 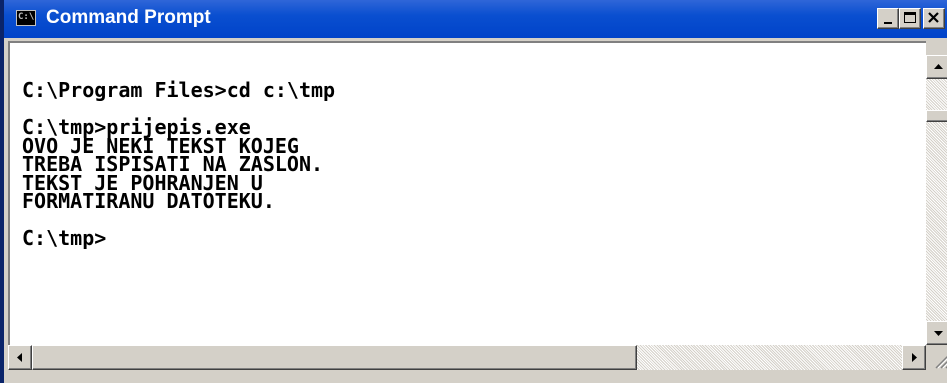 What do you see at coordinates (475, 376) in the screenshot?
I see `window-bottom-border` at bounding box center [475, 376].